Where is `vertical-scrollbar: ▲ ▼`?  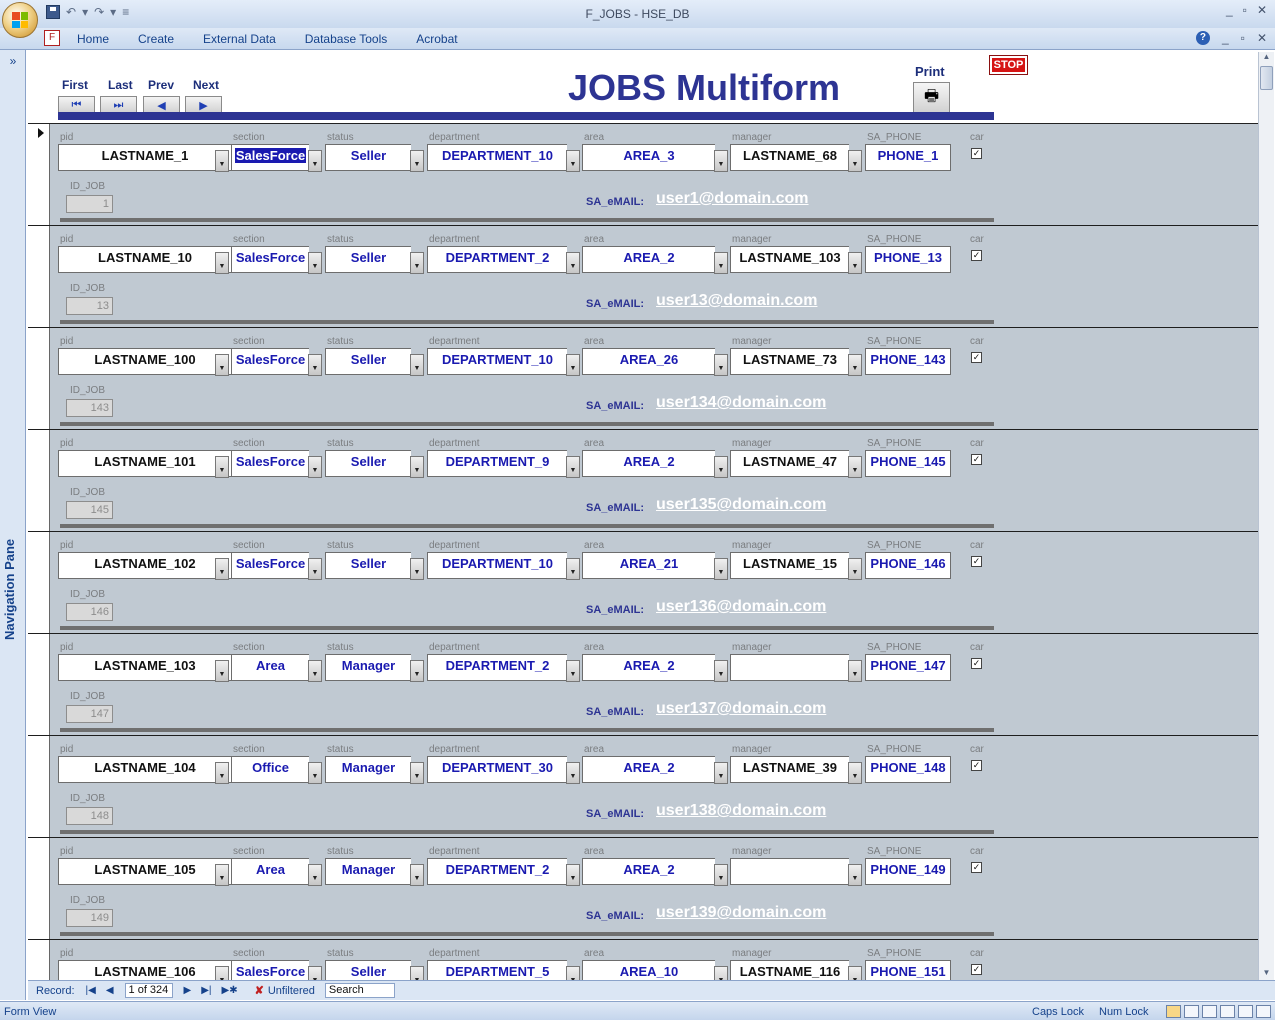 vertical-scrollbar: ▲ ▼ is located at coordinates (1266, 516).